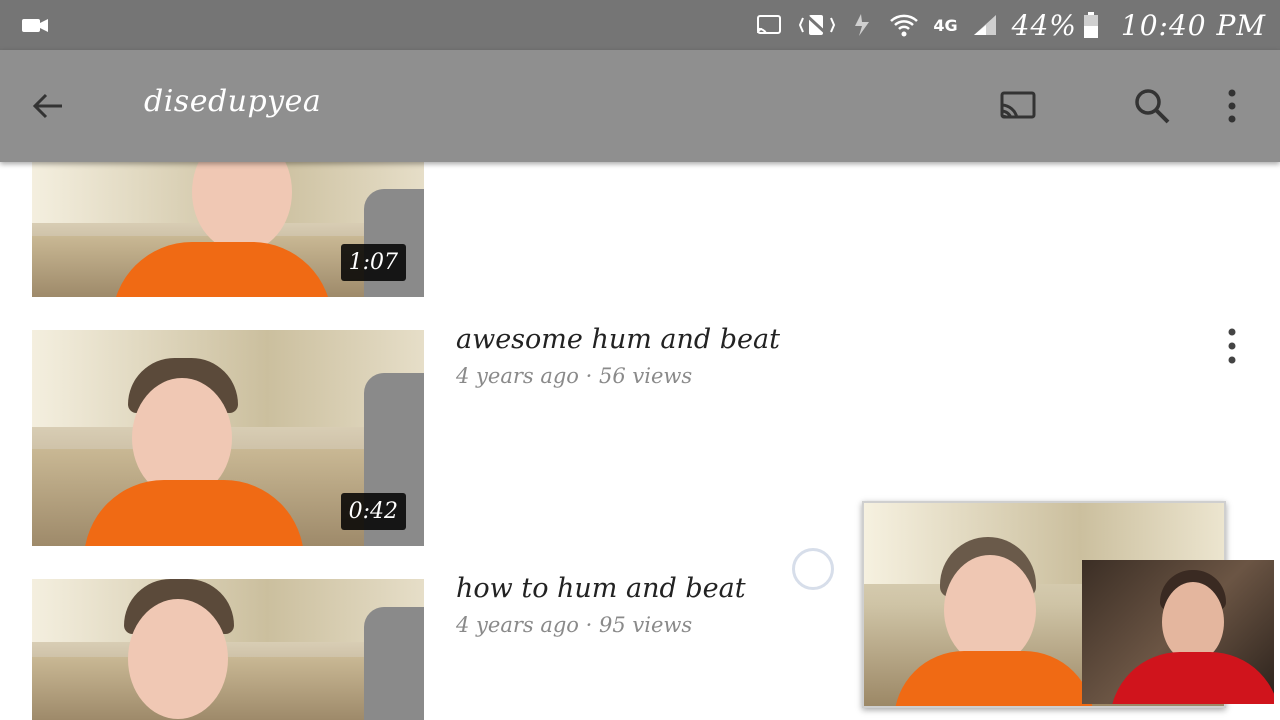 The width and height of the screenshot is (1280, 720). What do you see at coordinates (373, 262) in the screenshot?
I see `video-duration: 1:07` at bounding box center [373, 262].